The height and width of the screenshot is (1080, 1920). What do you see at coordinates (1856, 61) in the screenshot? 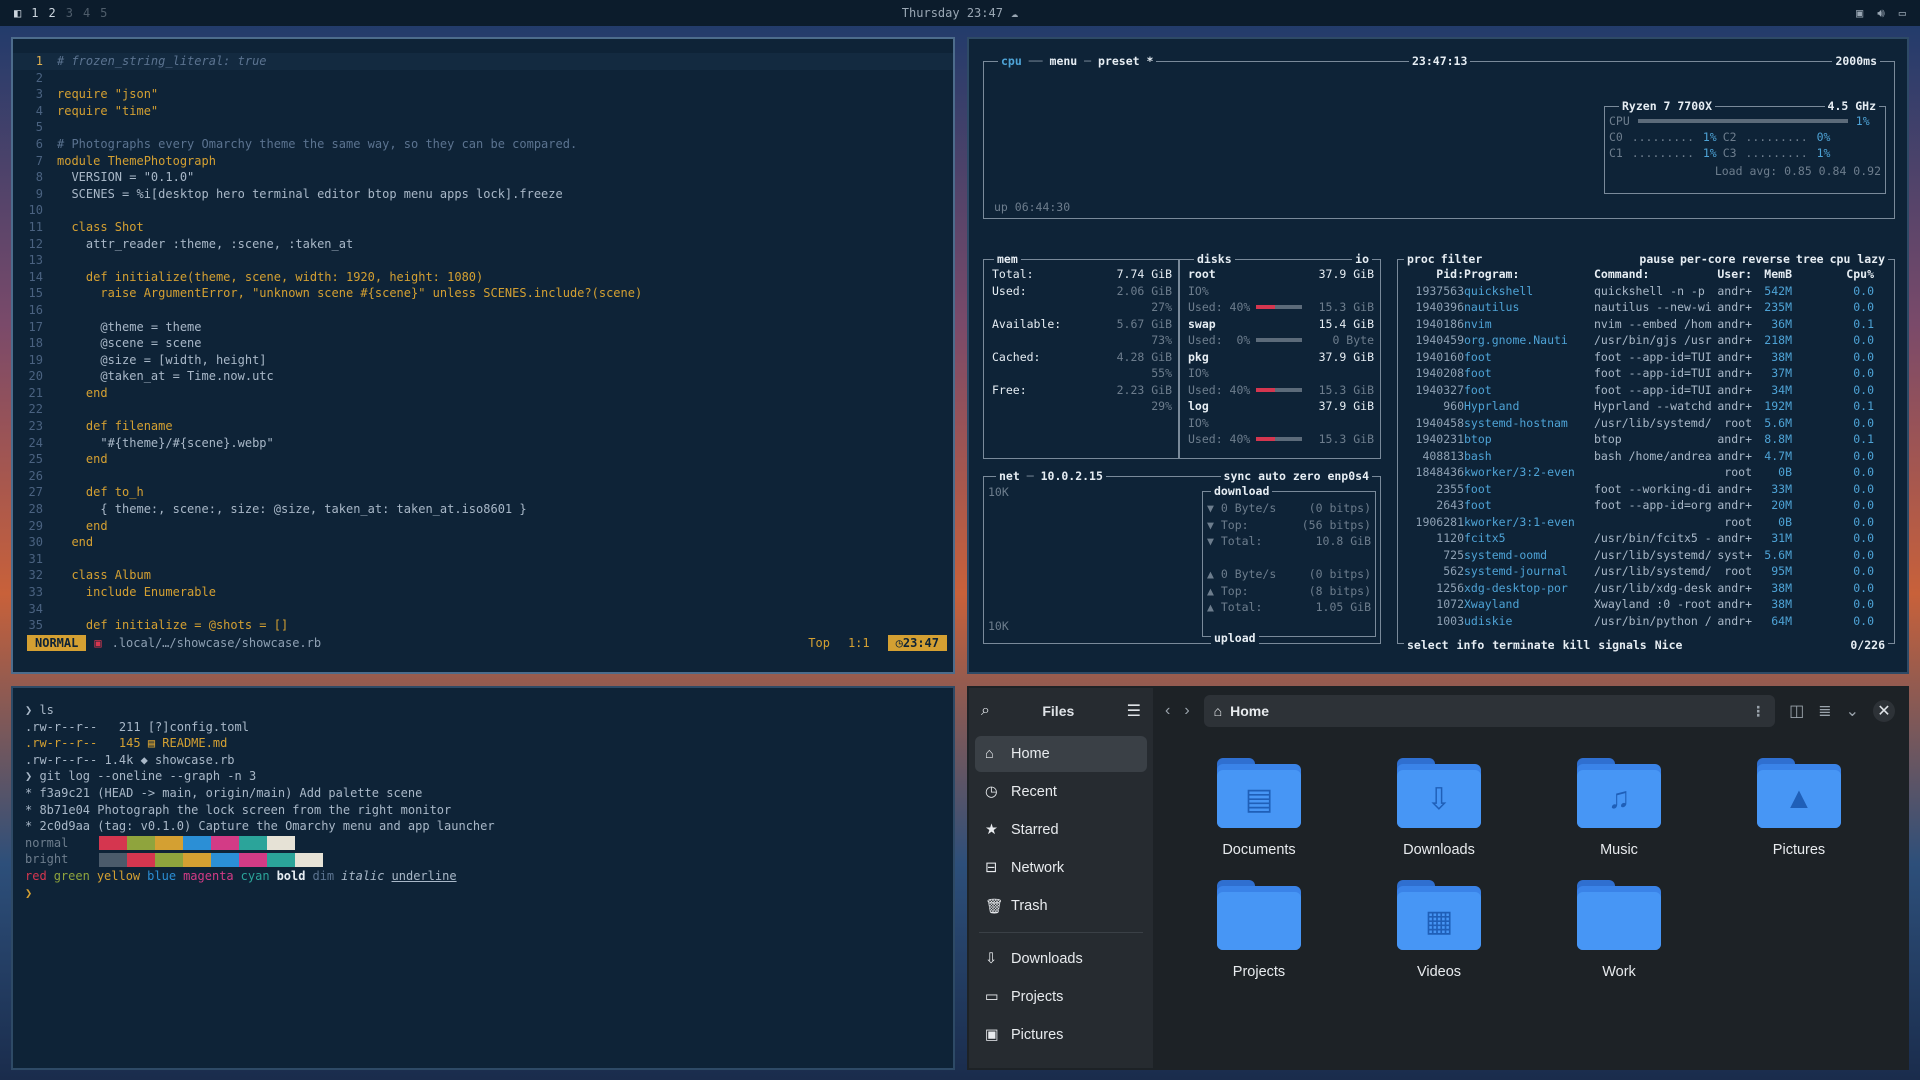
I see `update-interval: 2000ms` at bounding box center [1856, 61].